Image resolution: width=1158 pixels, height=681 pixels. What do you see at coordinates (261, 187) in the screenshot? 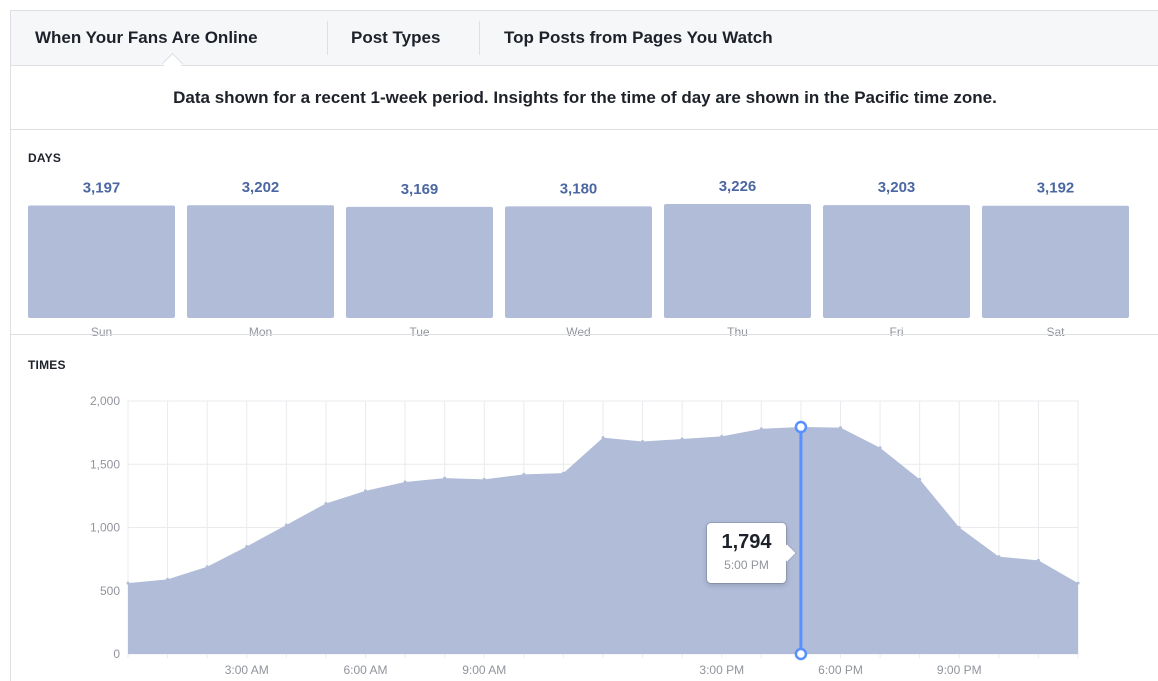
I see `day-value-label: 3,202` at bounding box center [261, 187].